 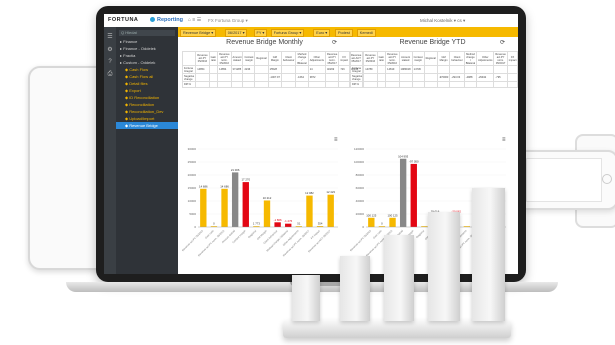 What do you see at coordinates (147, 104) in the screenshot?
I see `nav-item: ◆ Reconciliation` at bounding box center [147, 104].